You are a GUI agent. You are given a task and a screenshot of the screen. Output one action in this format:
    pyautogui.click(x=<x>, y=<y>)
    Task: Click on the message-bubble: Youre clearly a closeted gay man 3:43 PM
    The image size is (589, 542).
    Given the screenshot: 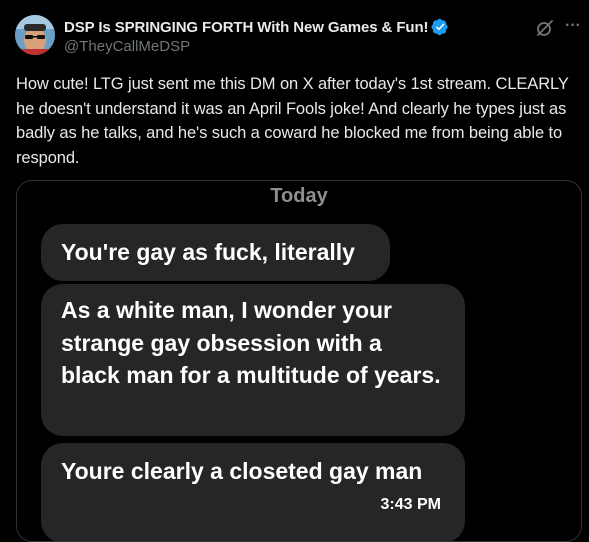 What is the action you would take?
    pyautogui.click(x=253, y=492)
    